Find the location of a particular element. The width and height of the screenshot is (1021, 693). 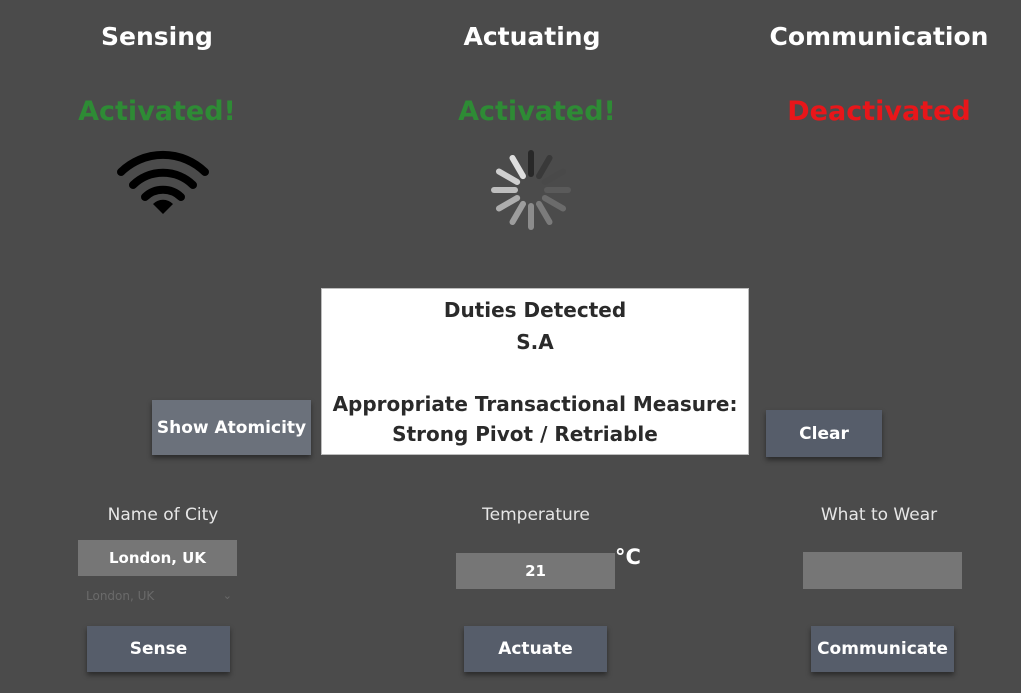

wifi-icon is located at coordinates (163, 182).